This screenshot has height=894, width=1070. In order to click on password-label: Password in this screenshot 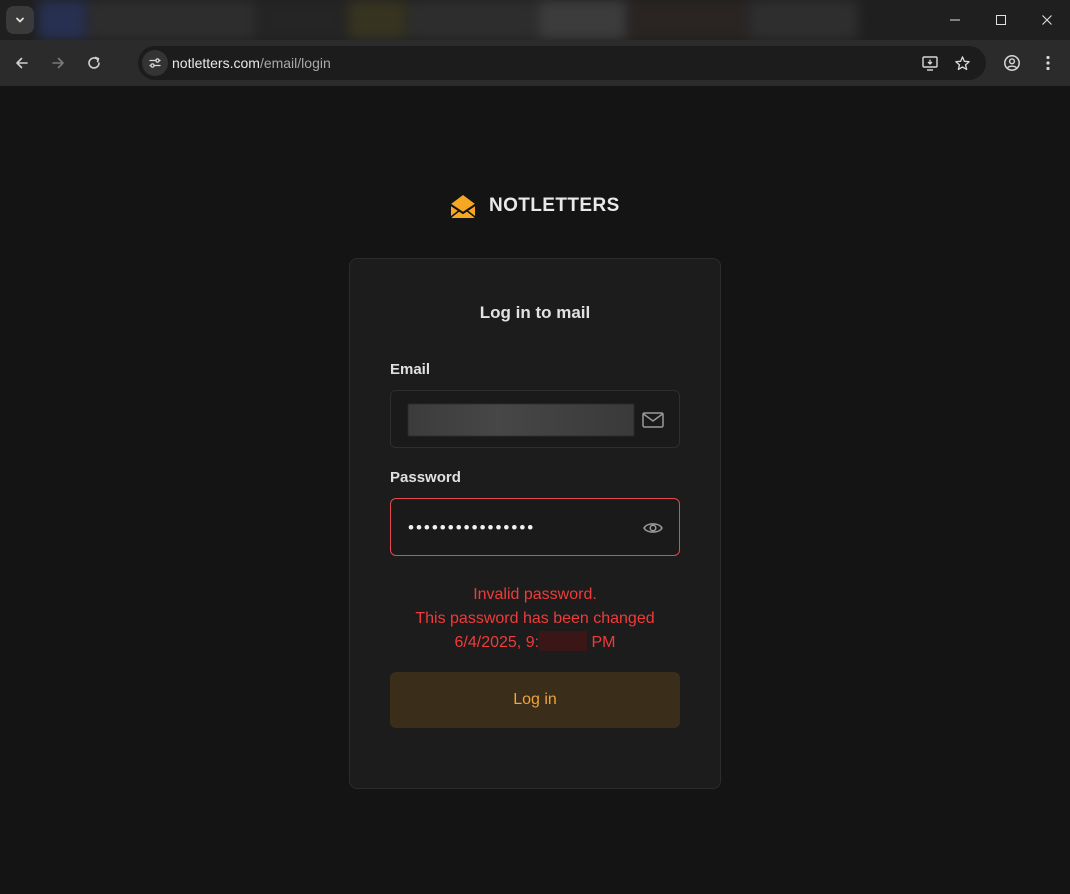, I will do `click(425, 477)`.